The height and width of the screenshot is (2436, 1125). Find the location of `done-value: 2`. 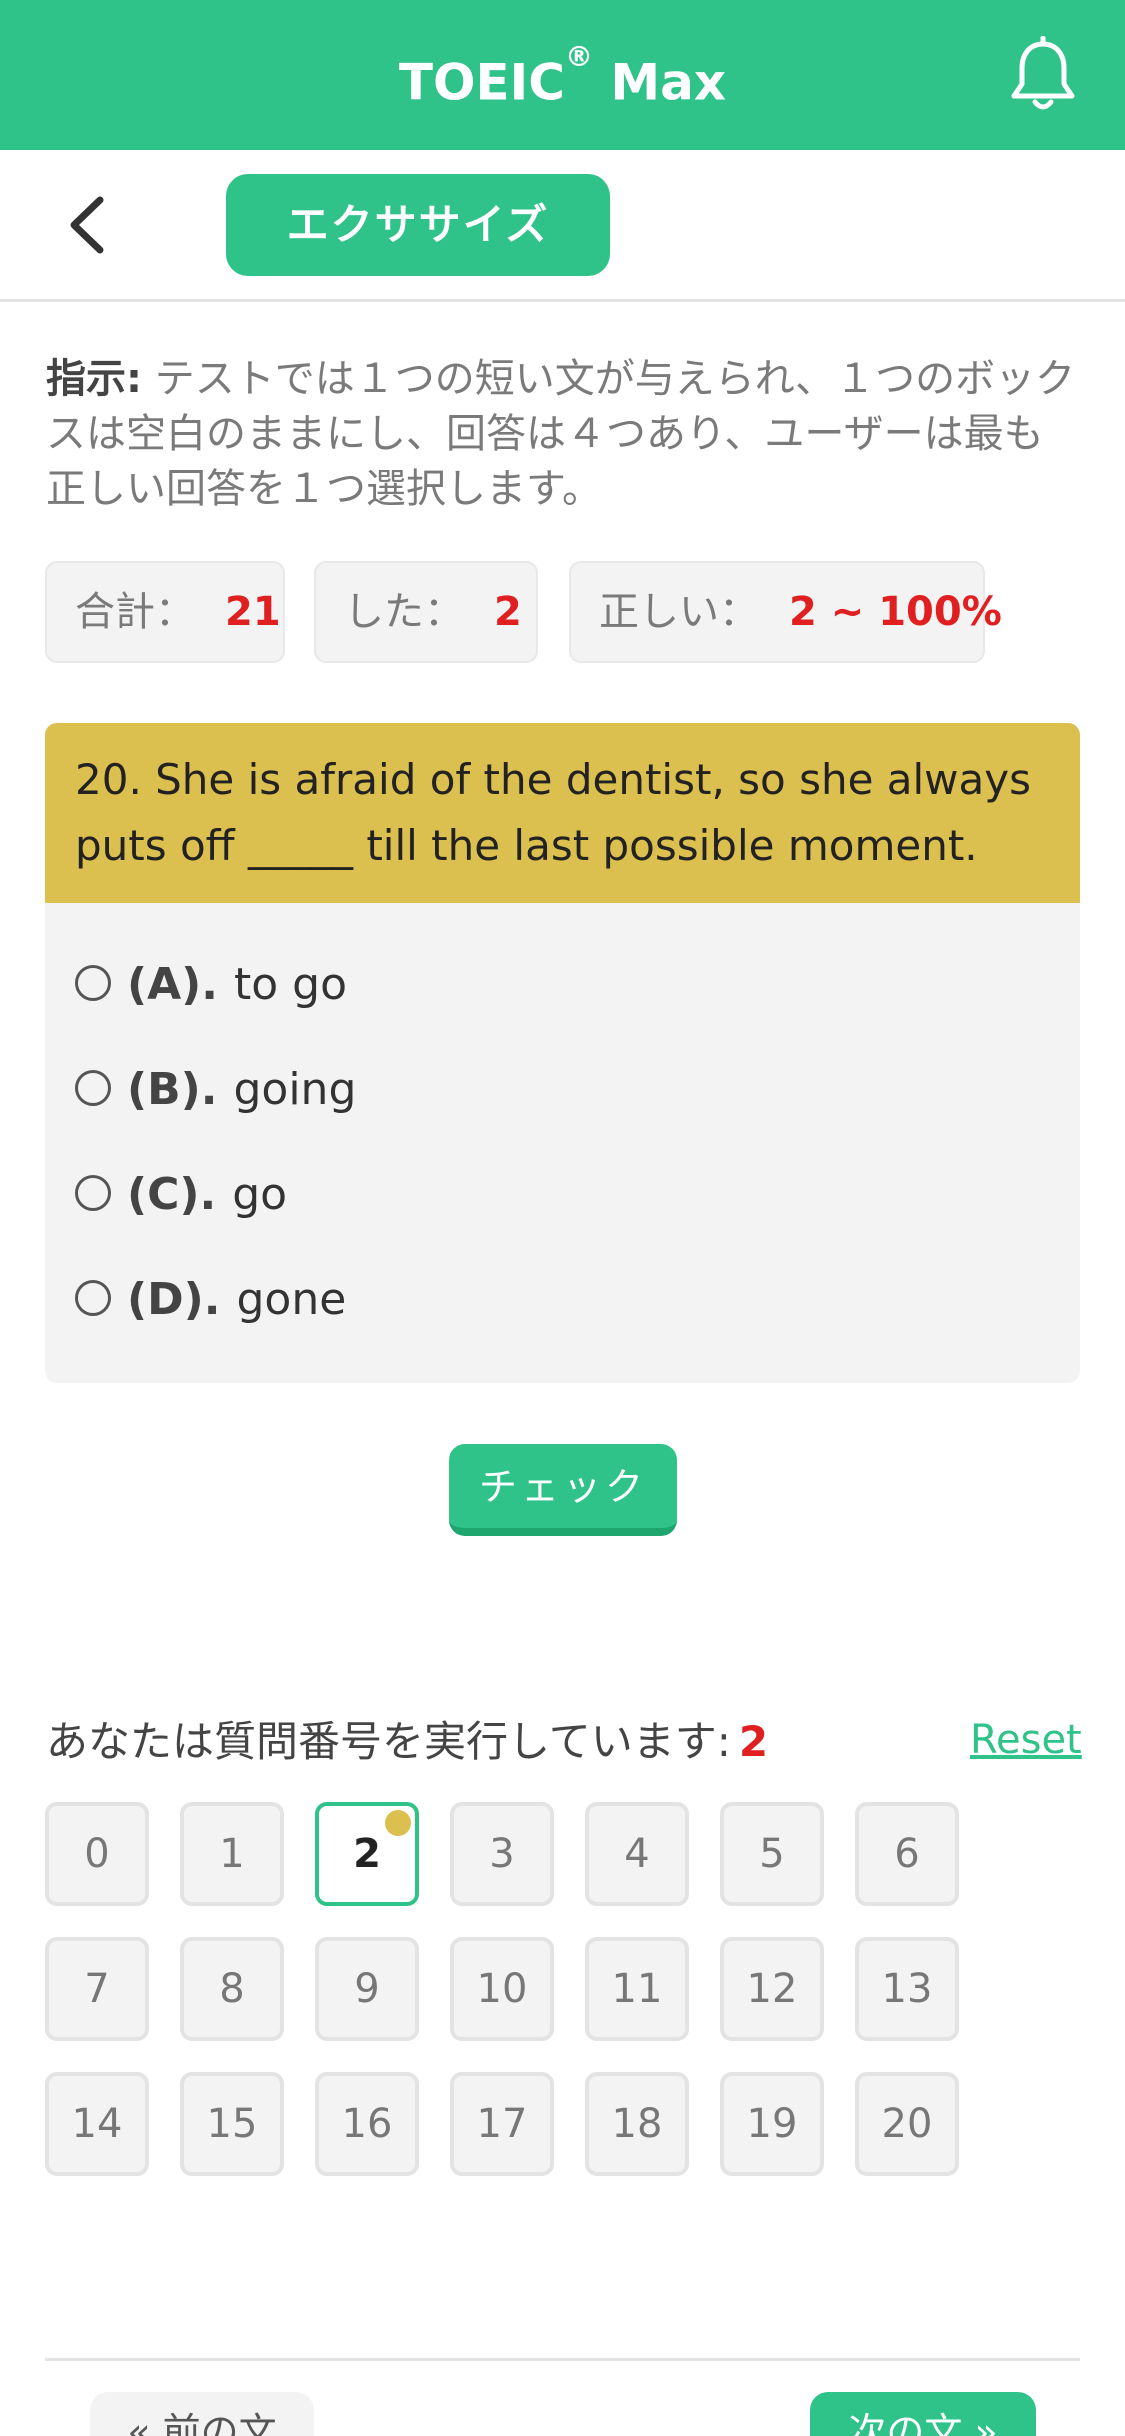

done-value: 2 is located at coordinates (508, 612).